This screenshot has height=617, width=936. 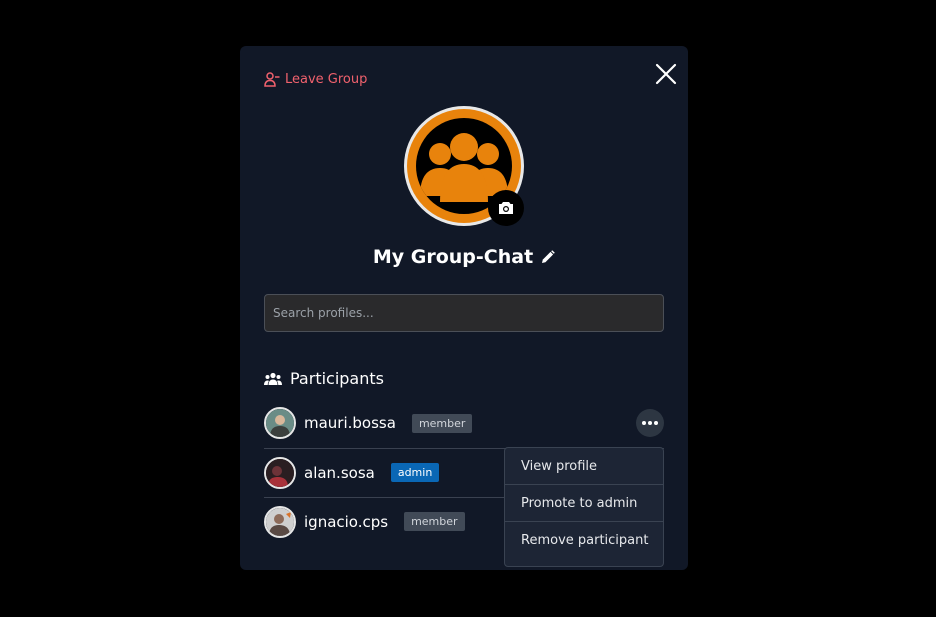 I want to click on menu-item-remove-participant: Remove participant, so click(x=584, y=540).